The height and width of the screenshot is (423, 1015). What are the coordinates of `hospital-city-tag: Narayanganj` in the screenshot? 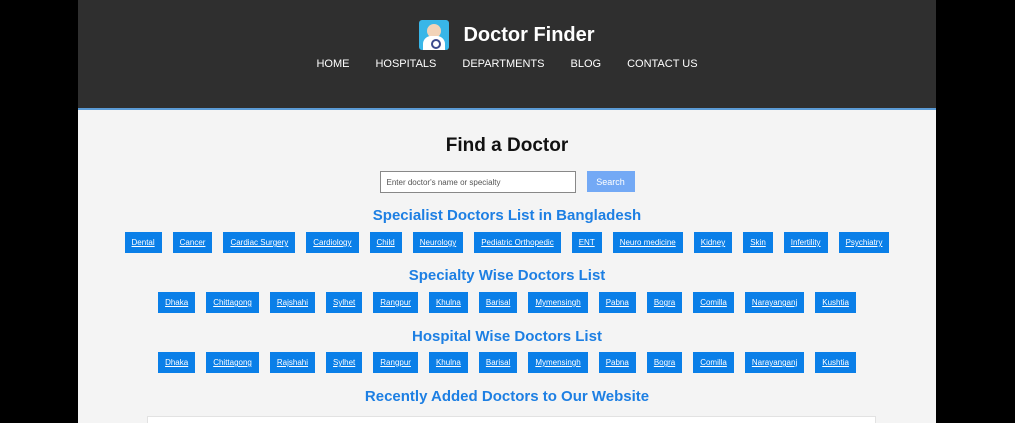 It's located at (774, 362).